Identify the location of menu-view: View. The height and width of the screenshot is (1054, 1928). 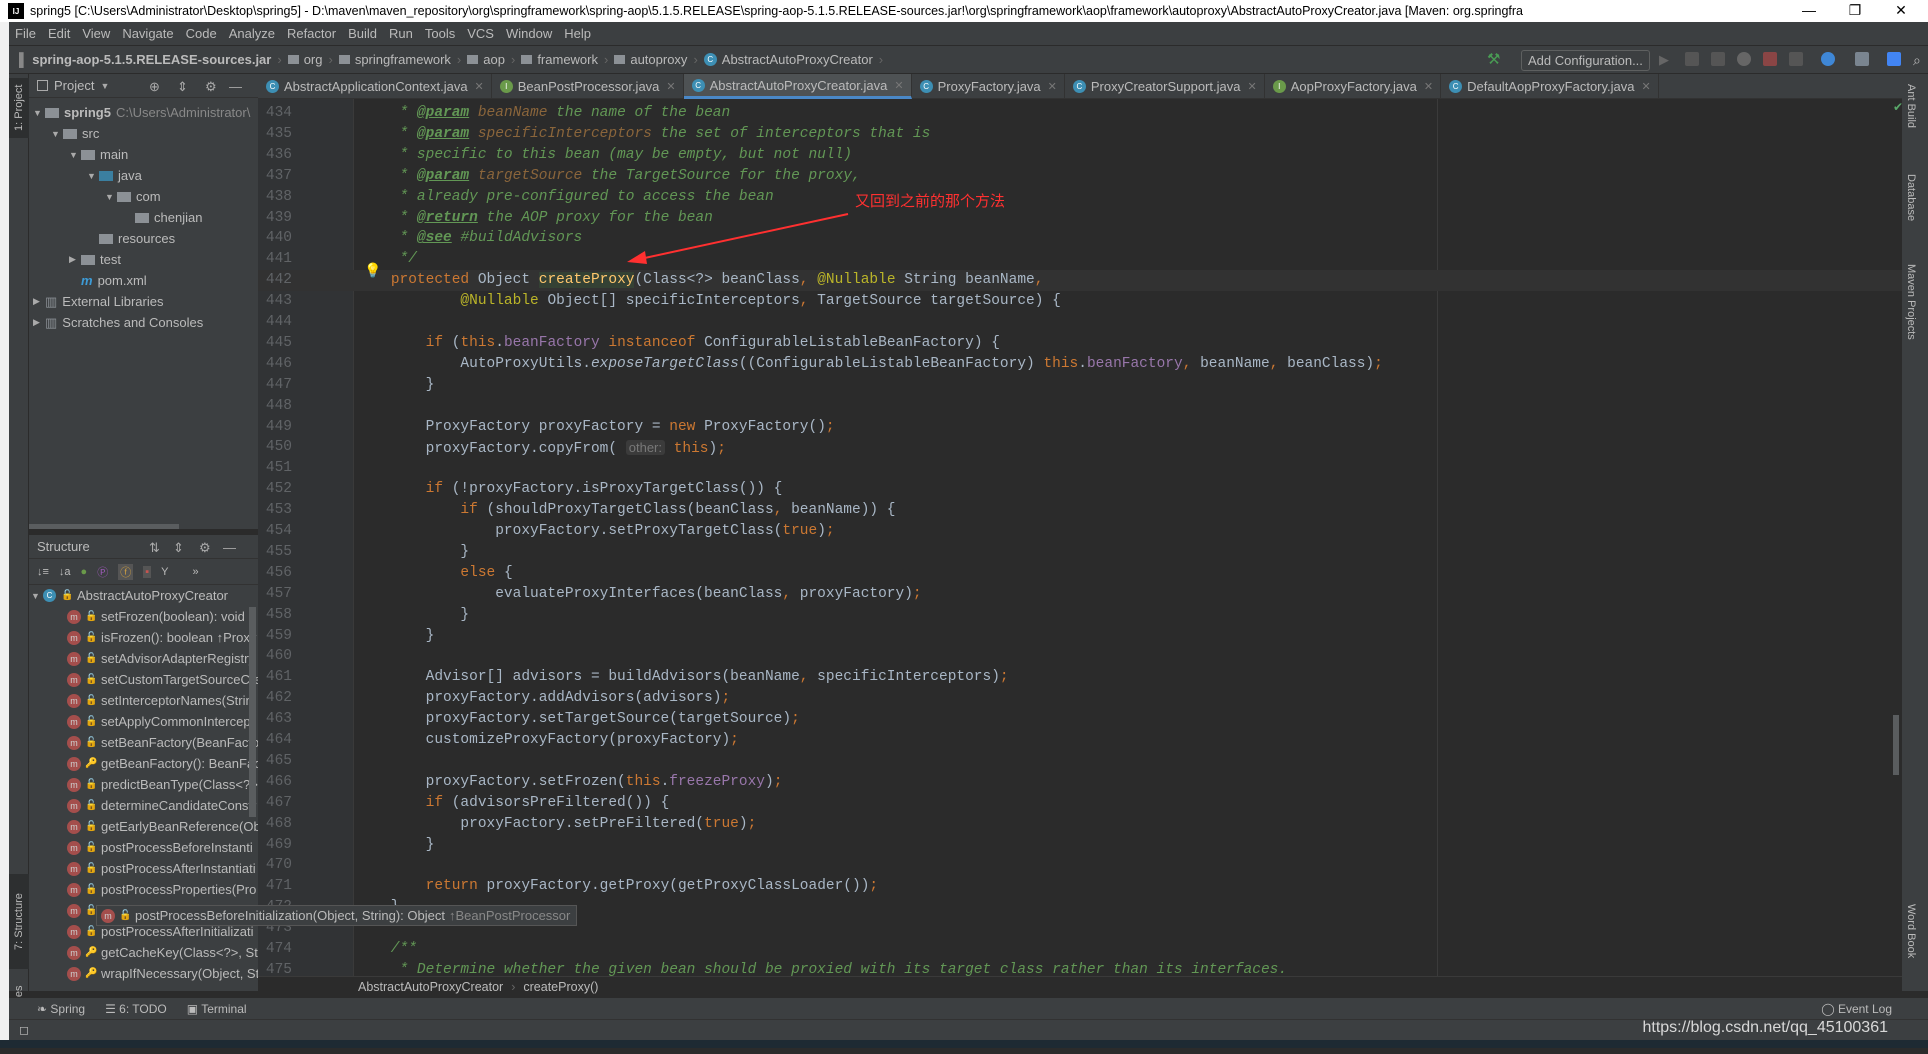
(96, 33).